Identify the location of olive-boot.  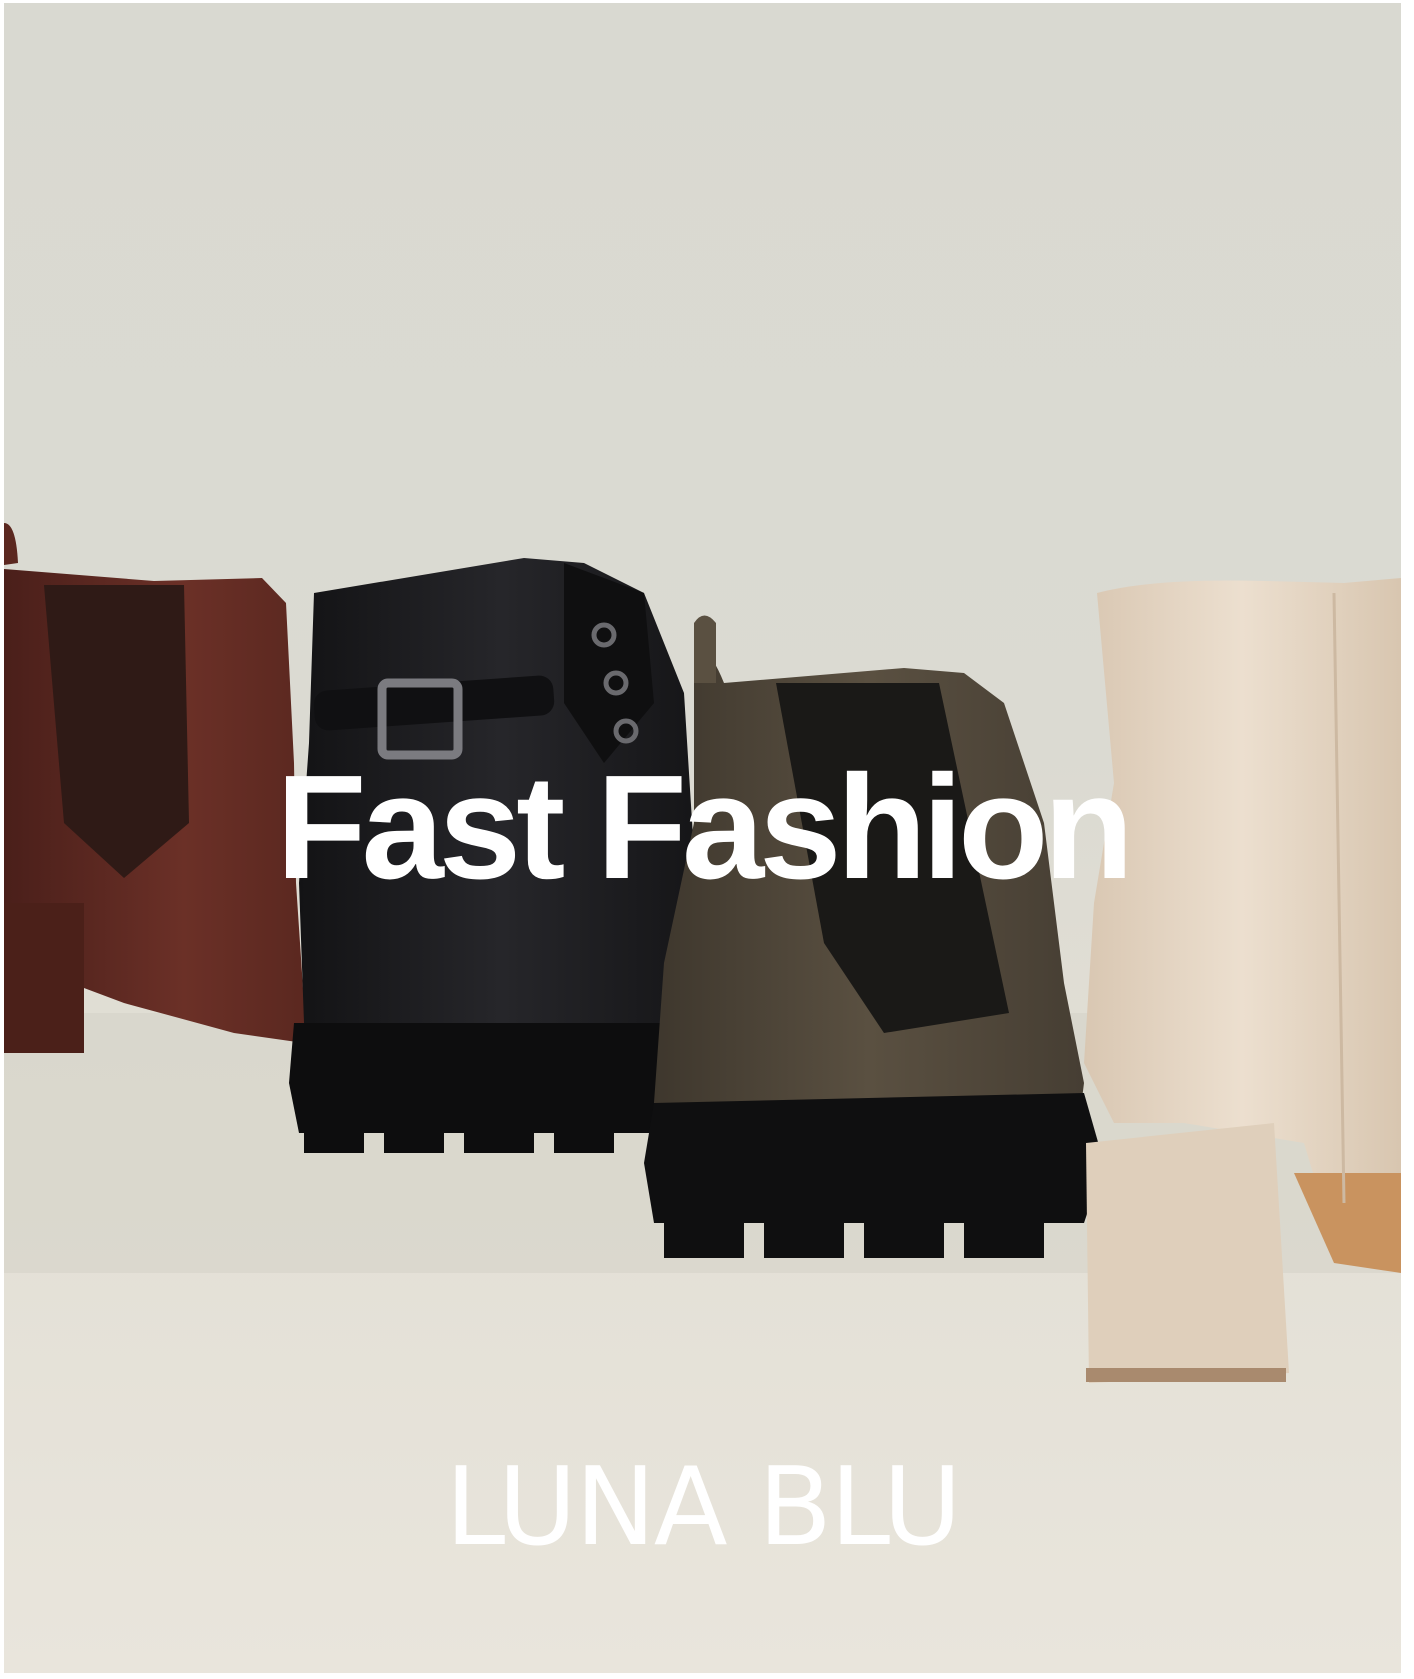
(874, 936).